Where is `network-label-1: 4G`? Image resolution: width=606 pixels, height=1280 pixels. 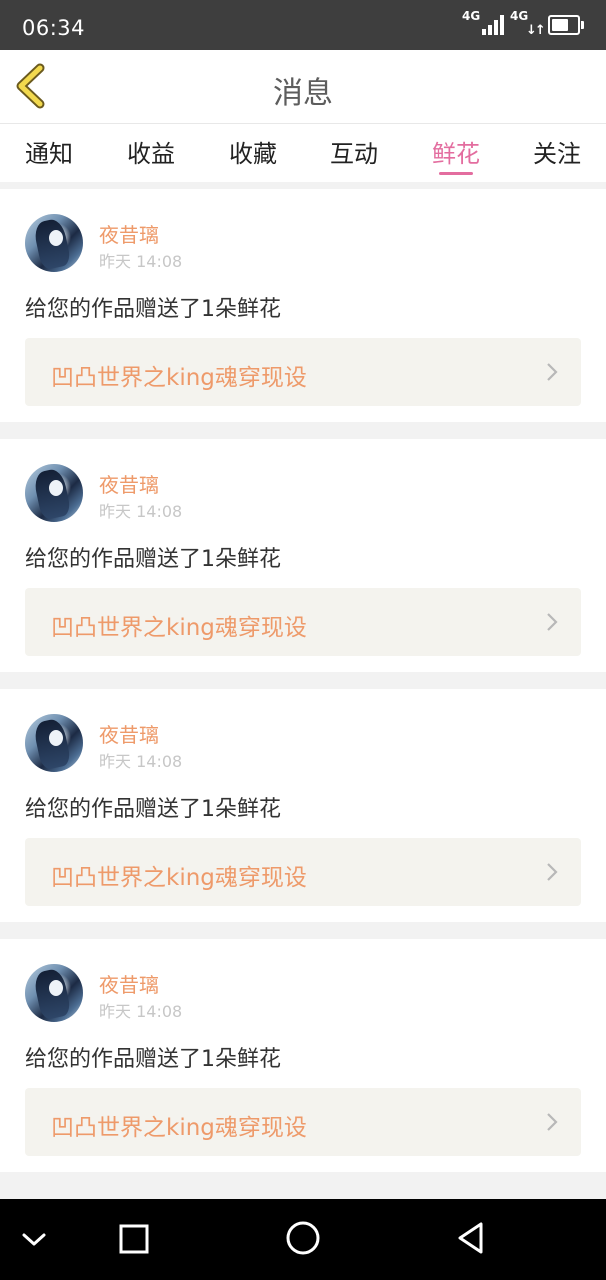 network-label-1: 4G is located at coordinates (471, 16).